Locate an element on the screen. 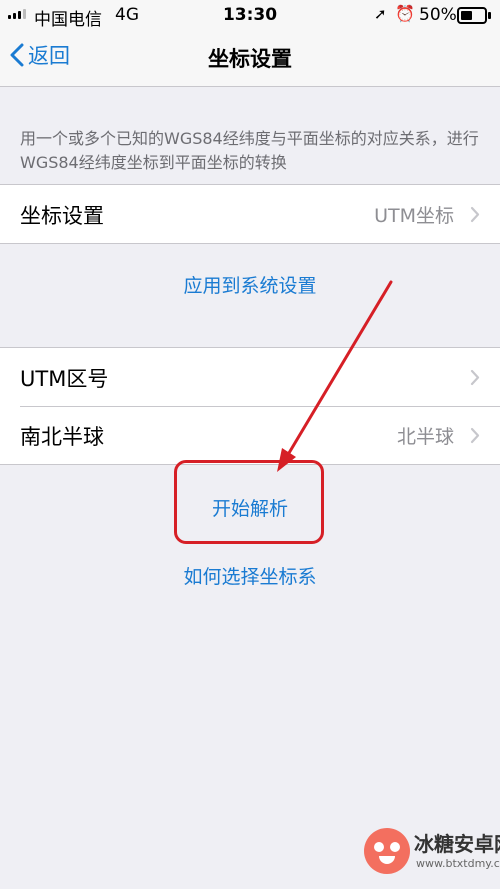 Image resolution: width=500 pixels, height=889 pixels. navigation-bar: 返回 坐标设置 is located at coordinates (250, 58).